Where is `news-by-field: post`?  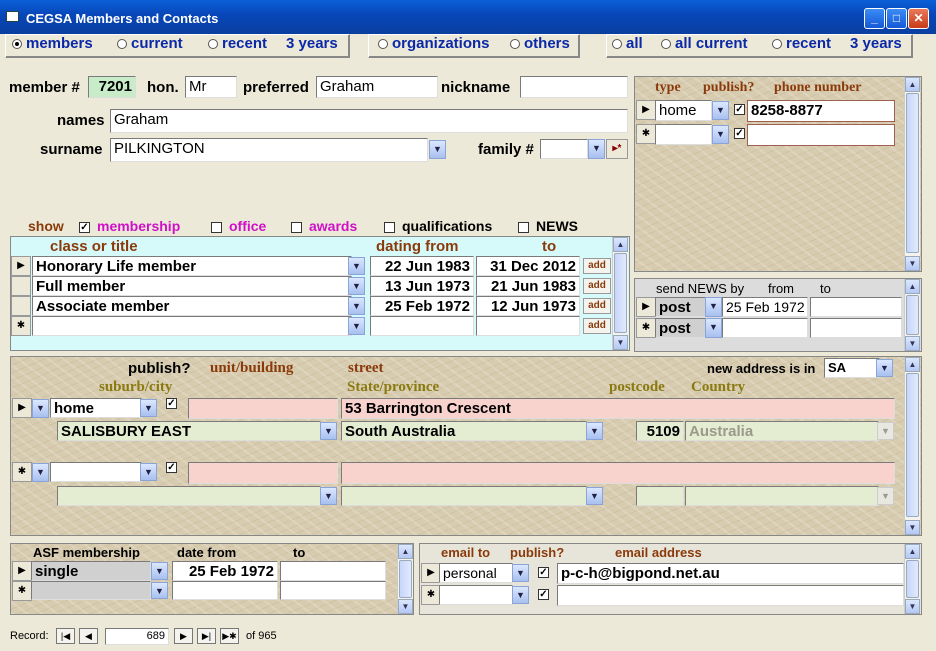 news-by-field: post is located at coordinates (681, 307).